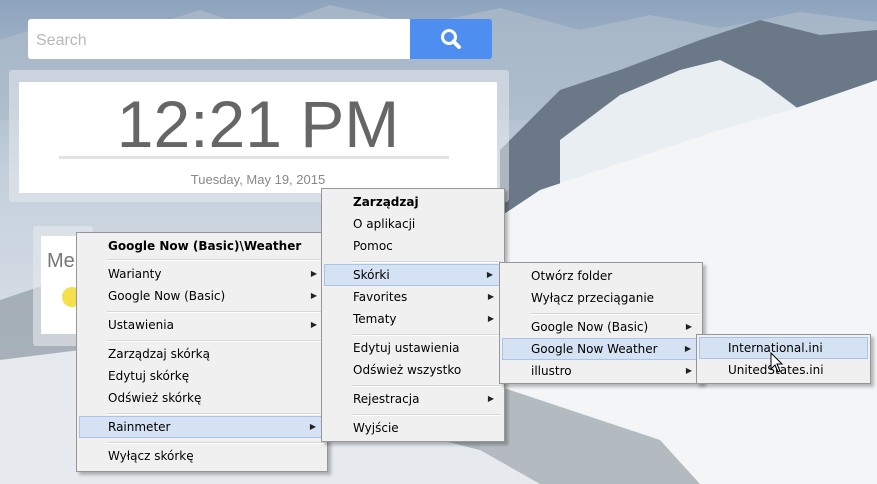  I want to click on menu-item-variants: Warianty ▶, so click(202, 274).